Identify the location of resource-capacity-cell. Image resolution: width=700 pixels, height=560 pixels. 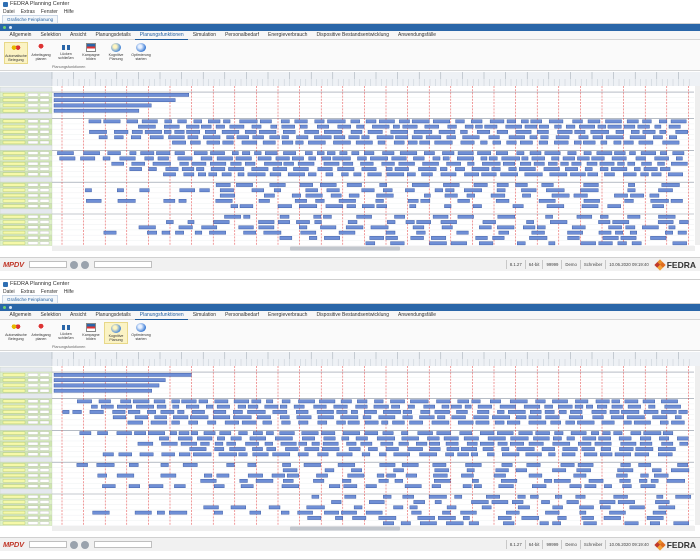
(33, 512).